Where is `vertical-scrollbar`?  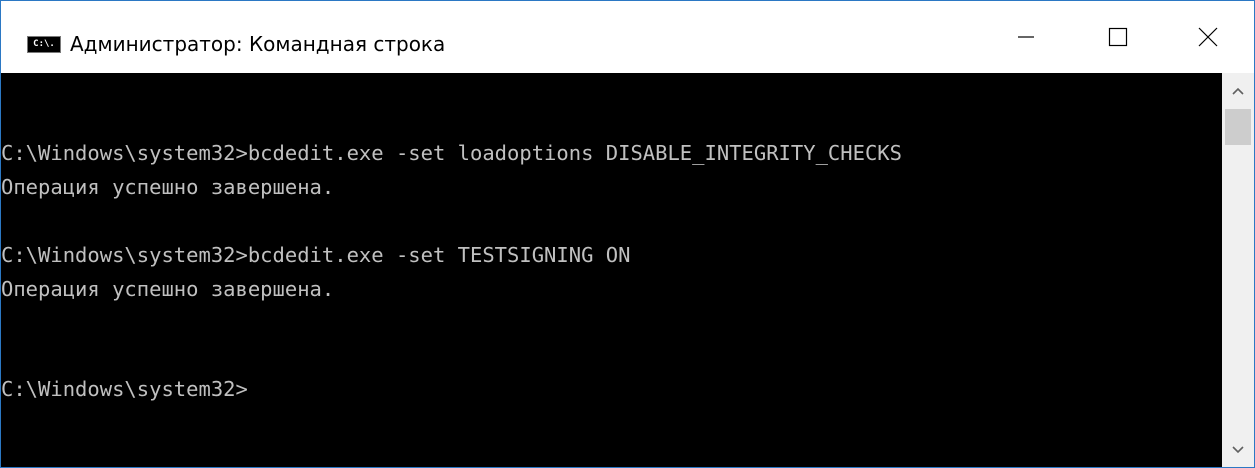
vertical-scrollbar is located at coordinates (1238, 270).